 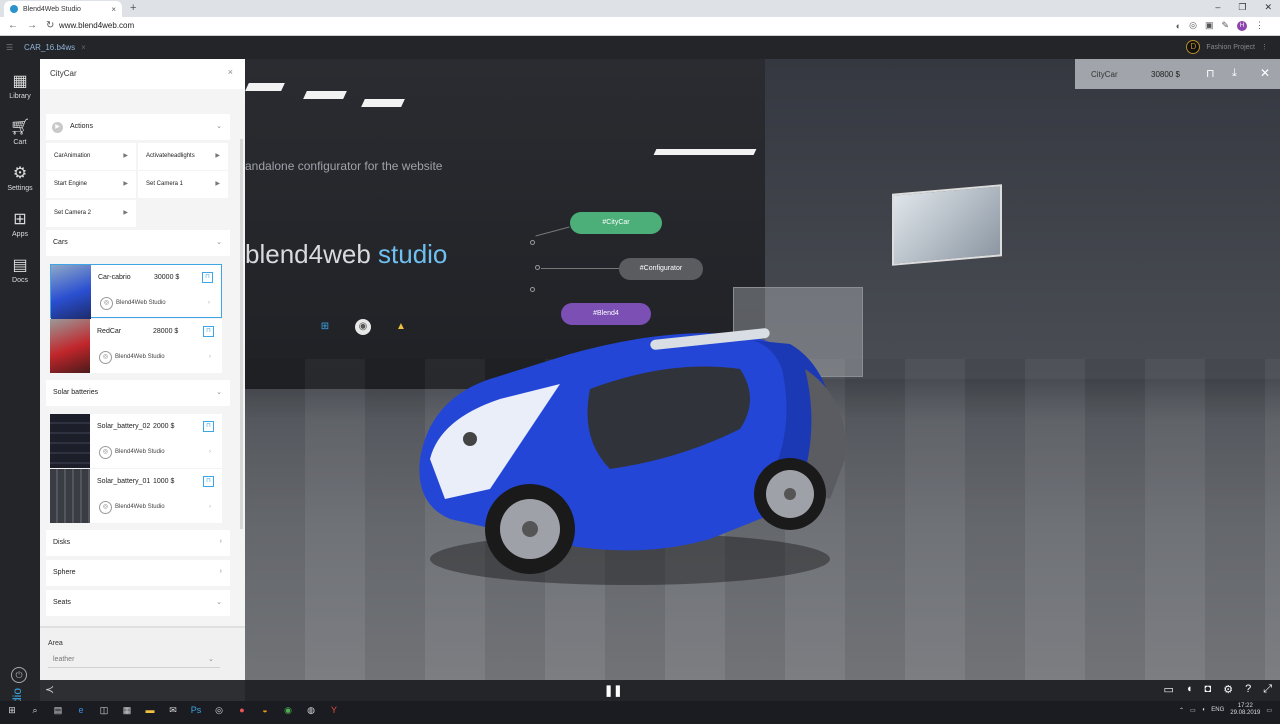 What do you see at coordinates (127, 710) in the screenshot?
I see `calculator-icon: ▦` at bounding box center [127, 710].